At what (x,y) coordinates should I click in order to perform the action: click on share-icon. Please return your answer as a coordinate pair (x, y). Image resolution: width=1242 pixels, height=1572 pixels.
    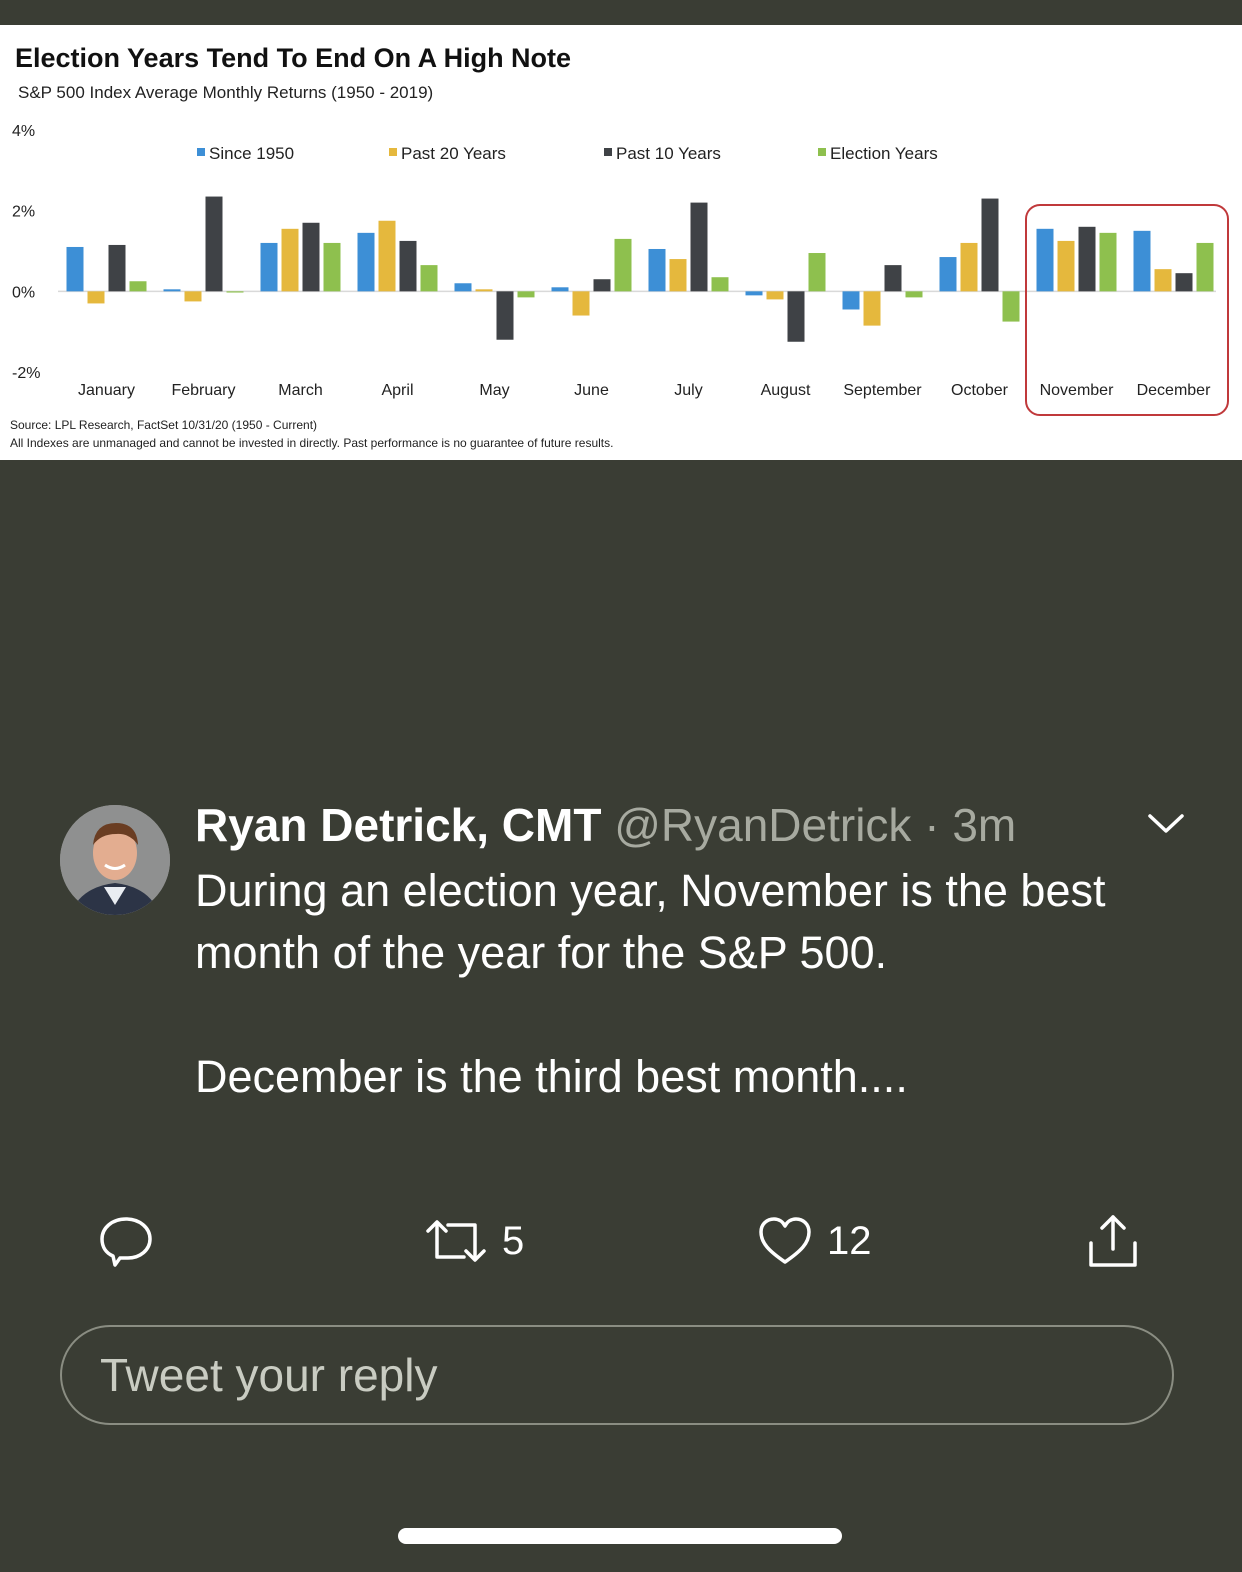
    Looking at the image, I should click on (1113, 1241).